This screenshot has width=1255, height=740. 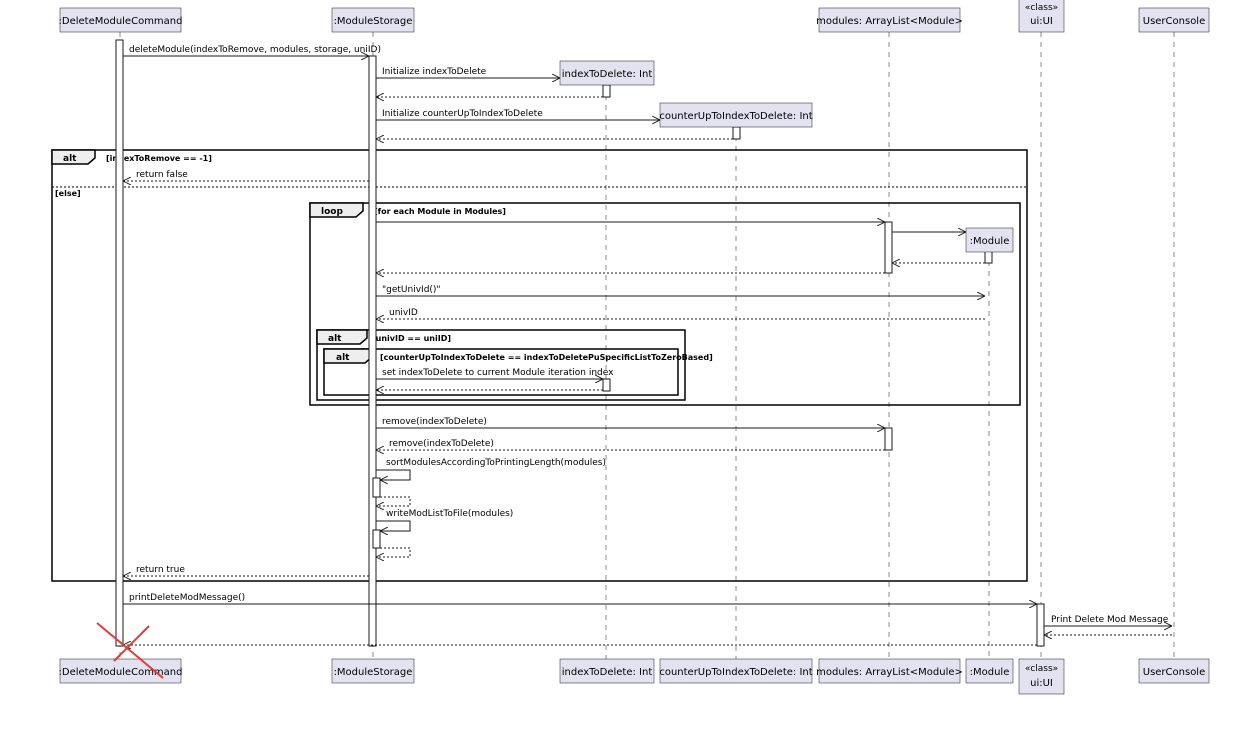 I want to click on activation-modules-remove, so click(x=888, y=439).